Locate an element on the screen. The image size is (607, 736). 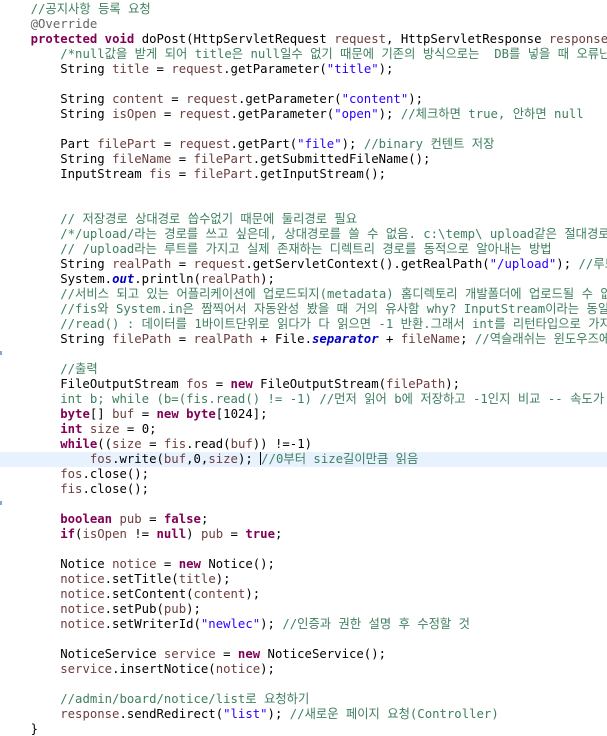
code-token: != is located at coordinates (141, 534).